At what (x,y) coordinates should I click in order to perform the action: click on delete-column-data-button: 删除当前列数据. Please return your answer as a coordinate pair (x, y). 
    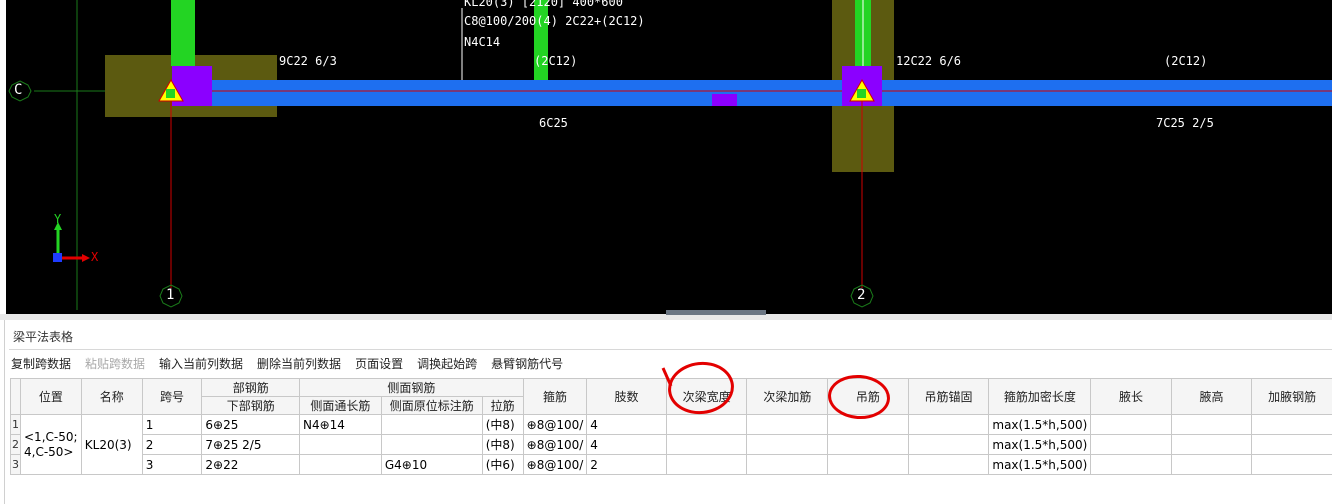
    Looking at the image, I should click on (302, 364).